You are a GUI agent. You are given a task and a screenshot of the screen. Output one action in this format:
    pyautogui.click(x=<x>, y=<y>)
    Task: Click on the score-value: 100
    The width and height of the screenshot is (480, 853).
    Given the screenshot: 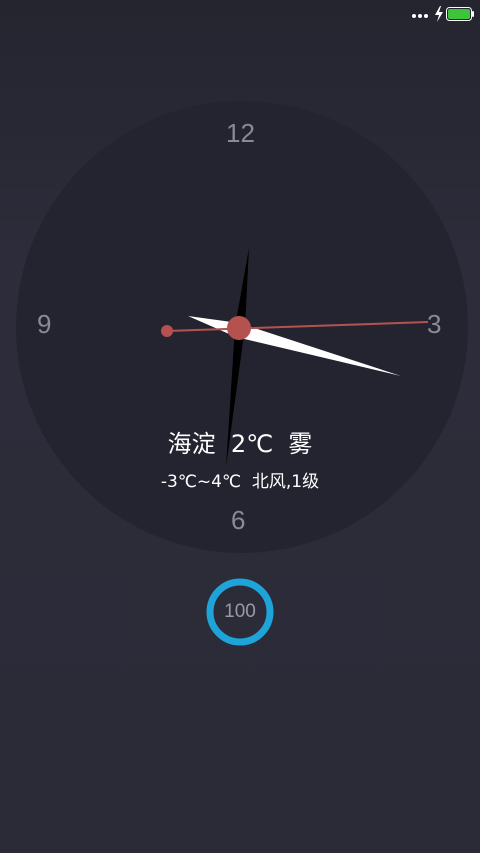 What is the action you would take?
    pyautogui.click(x=240, y=612)
    